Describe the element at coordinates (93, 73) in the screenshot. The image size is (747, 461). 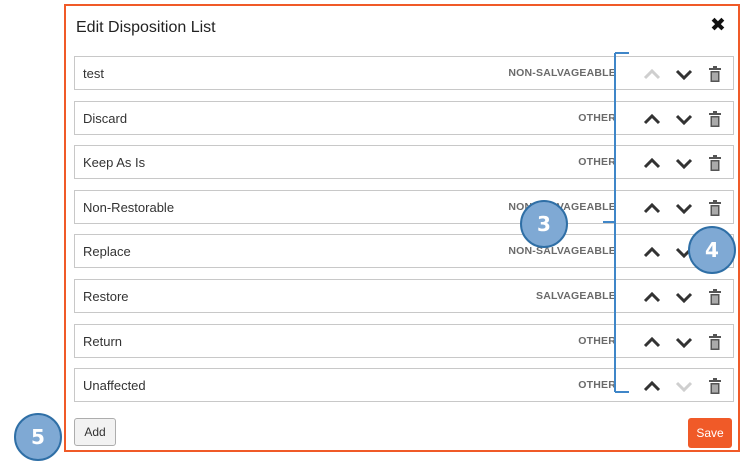
I see `item-name: test` at that location.